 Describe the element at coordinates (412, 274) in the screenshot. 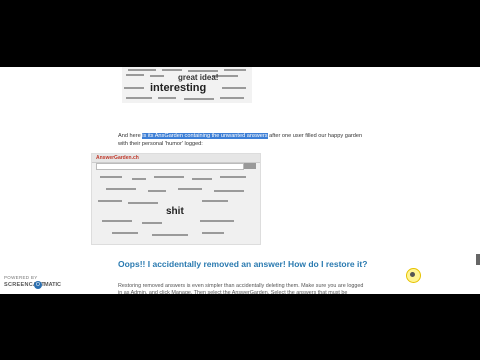

I see `mouse-pointer-icon` at that location.